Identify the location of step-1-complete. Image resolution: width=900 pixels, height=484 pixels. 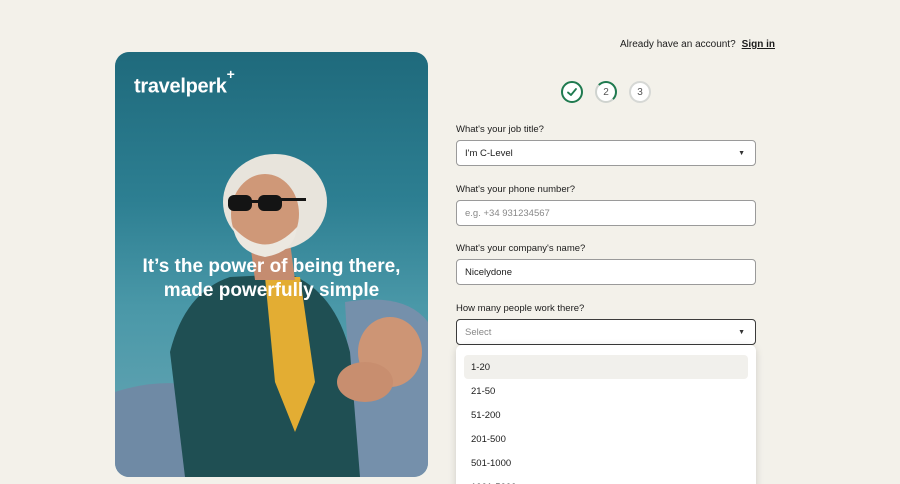
(572, 92).